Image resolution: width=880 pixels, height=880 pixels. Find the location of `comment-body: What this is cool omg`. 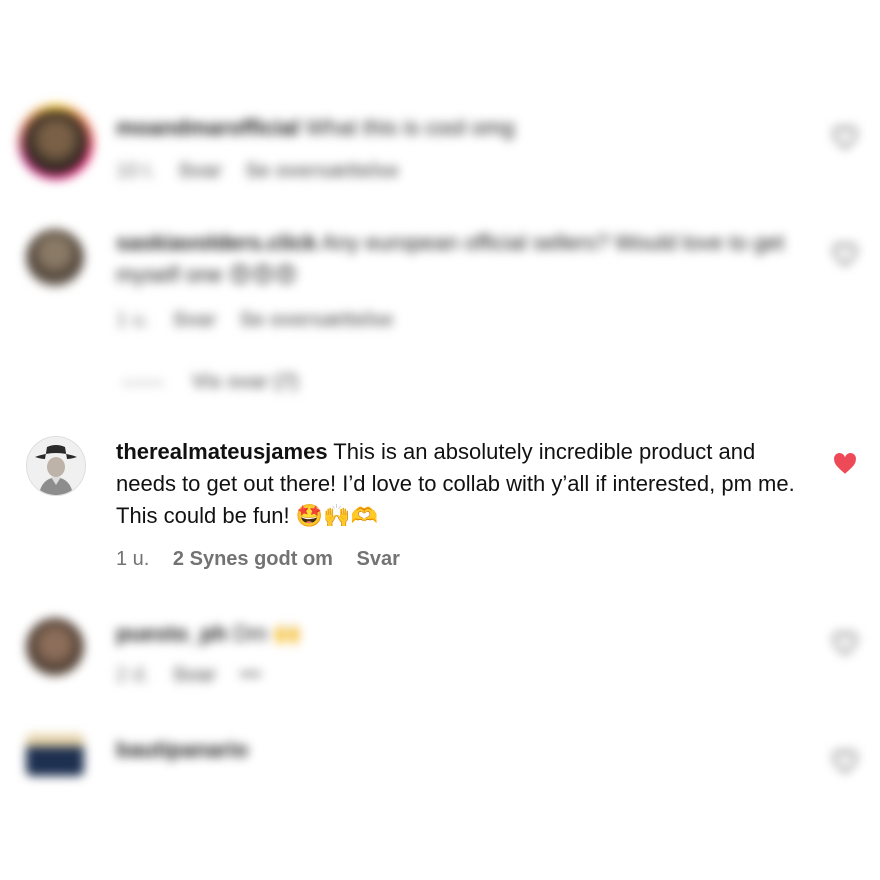

comment-body: What this is cool omg is located at coordinates (410, 127).